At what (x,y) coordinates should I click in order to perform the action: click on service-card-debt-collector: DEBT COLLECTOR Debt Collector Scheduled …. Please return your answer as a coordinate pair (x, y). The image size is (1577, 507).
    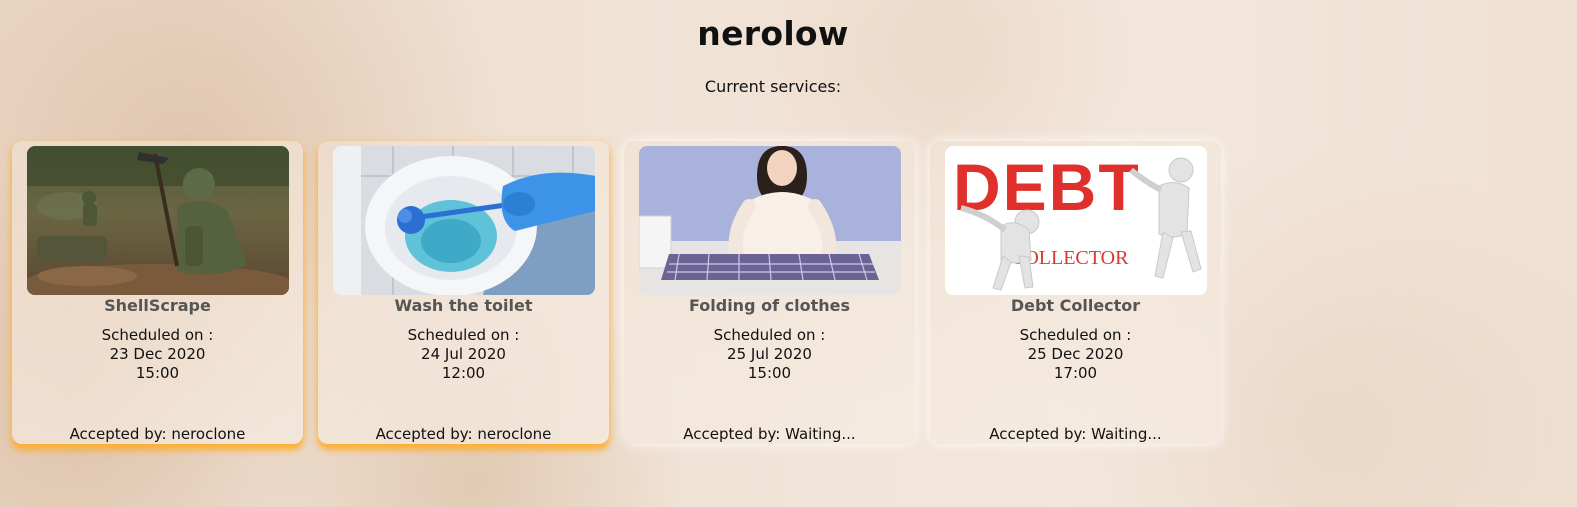
    Looking at the image, I should click on (1075, 292).